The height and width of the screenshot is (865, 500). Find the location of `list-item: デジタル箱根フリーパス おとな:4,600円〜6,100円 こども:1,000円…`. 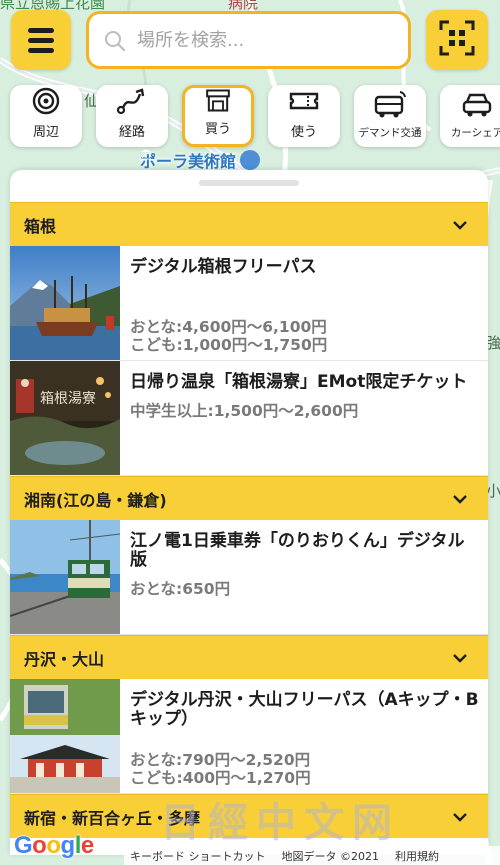

list-item: デジタル箱根フリーパス おとな:4,600円〜6,100円 こども:1,000円… is located at coordinates (249, 303).